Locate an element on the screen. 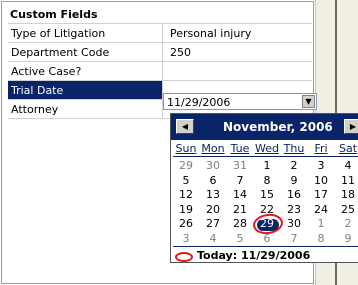 Image resolution: width=358 pixels, height=285 pixels. calendar-header: ◀ November, 2006 ▶ is located at coordinates (264, 127).